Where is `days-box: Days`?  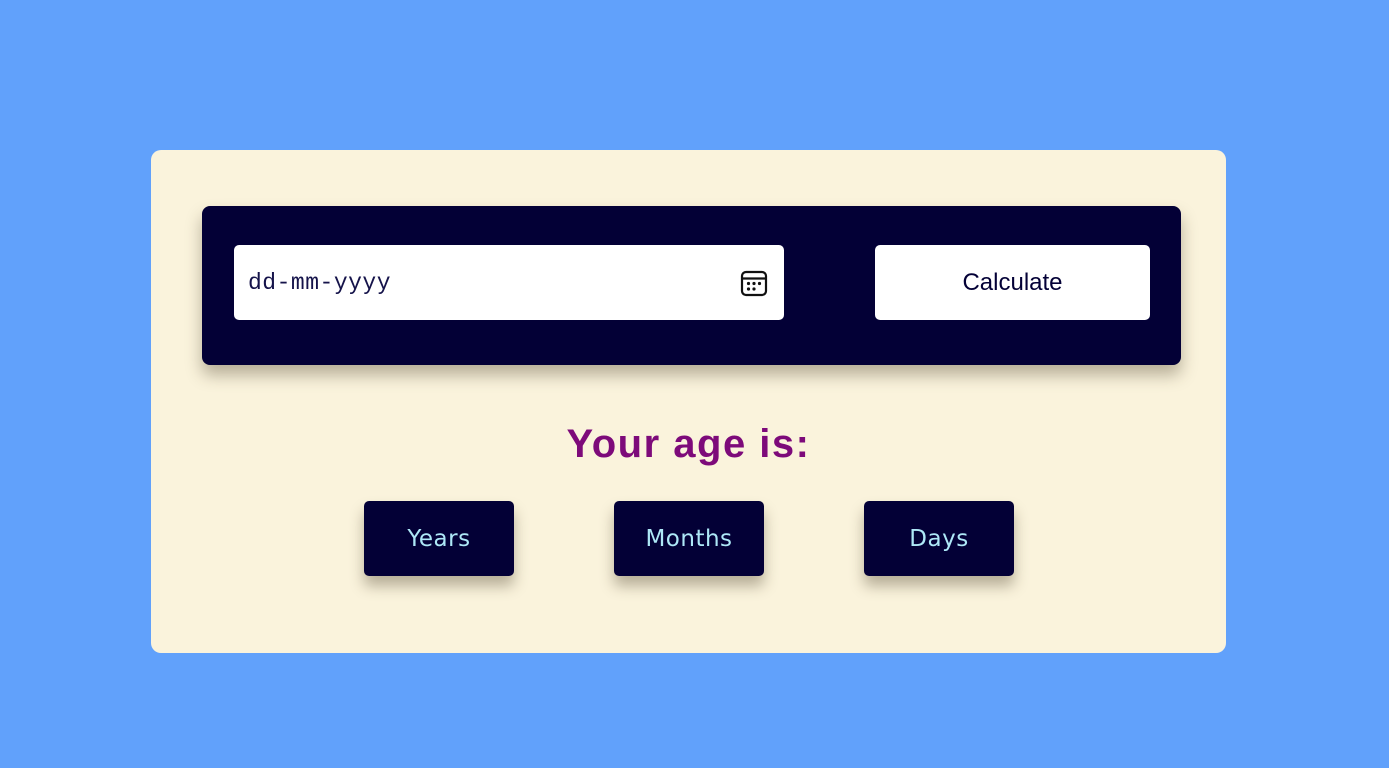 days-box: Days is located at coordinates (939, 538).